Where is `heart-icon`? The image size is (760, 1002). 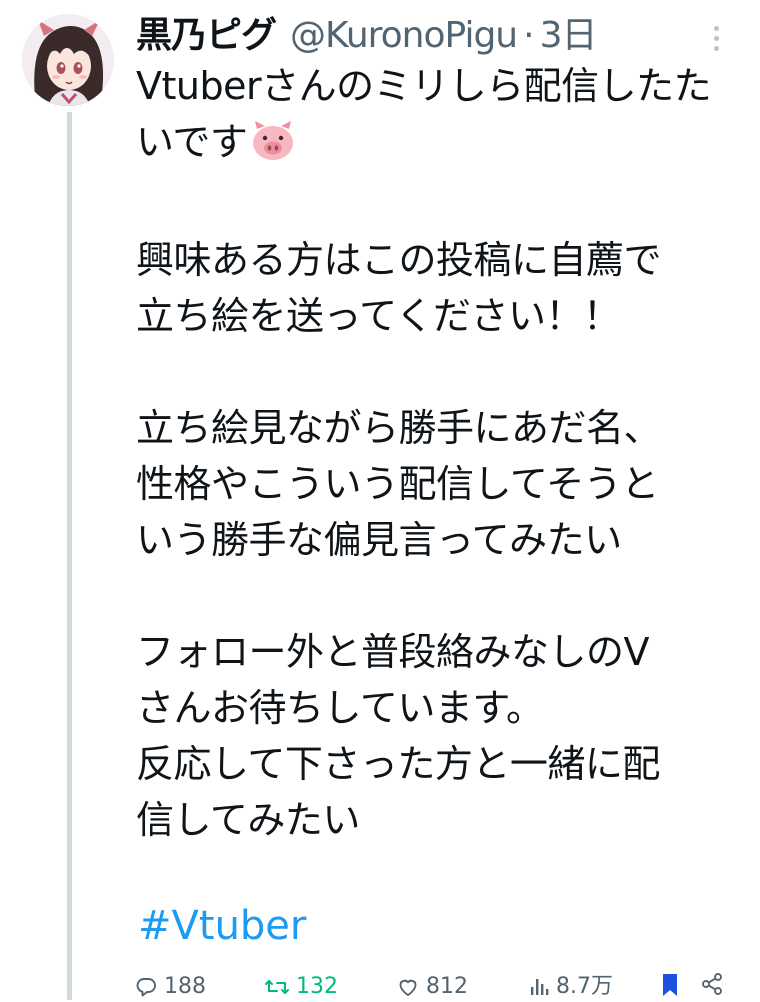
heart-icon is located at coordinates (408, 987).